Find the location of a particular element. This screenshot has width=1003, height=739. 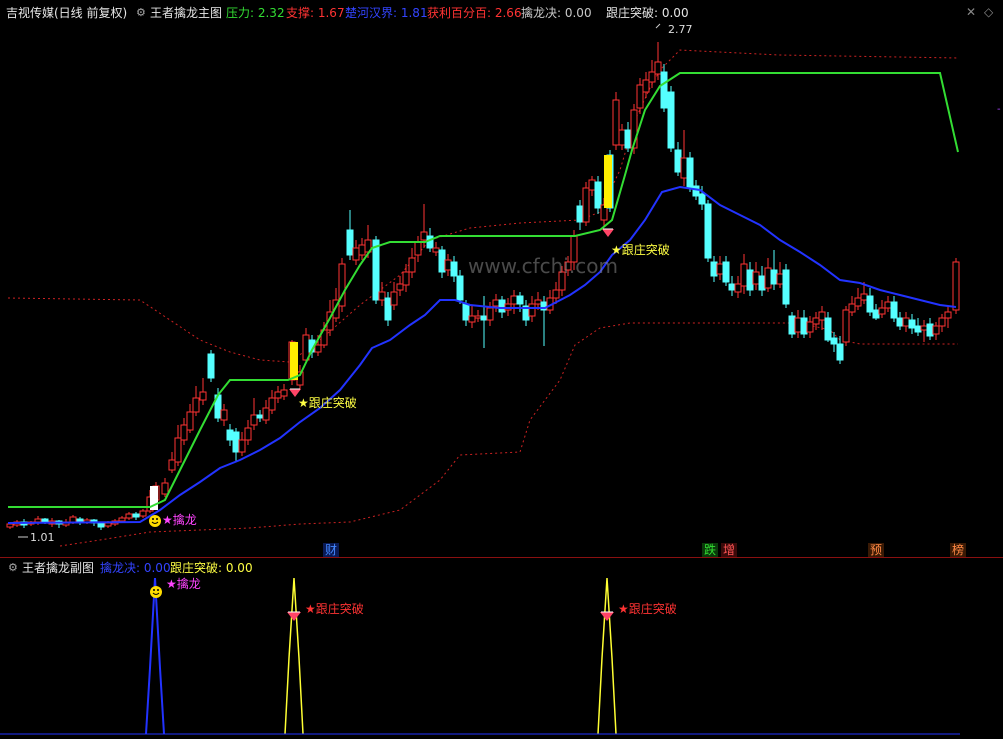

right-edge-marker: - is located at coordinates (999, 109).